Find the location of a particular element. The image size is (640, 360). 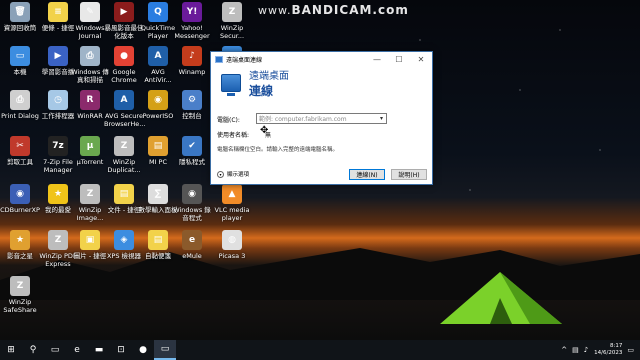

desktop-icon: ★ 影音之星 is located at coordinates (20, 245).